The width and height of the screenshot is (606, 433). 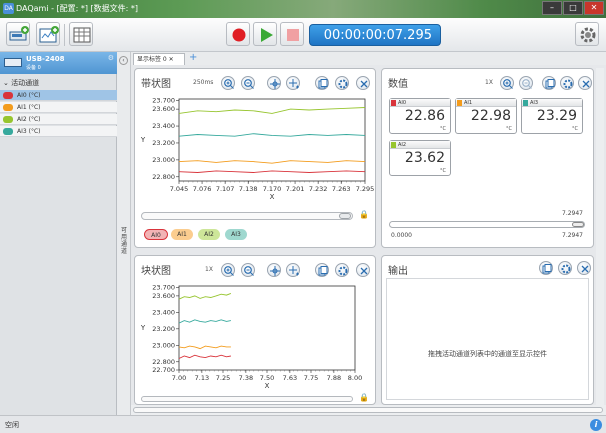 I want to click on device-header: USB-2408 设备 0 ⚙, so click(x=58, y=63).